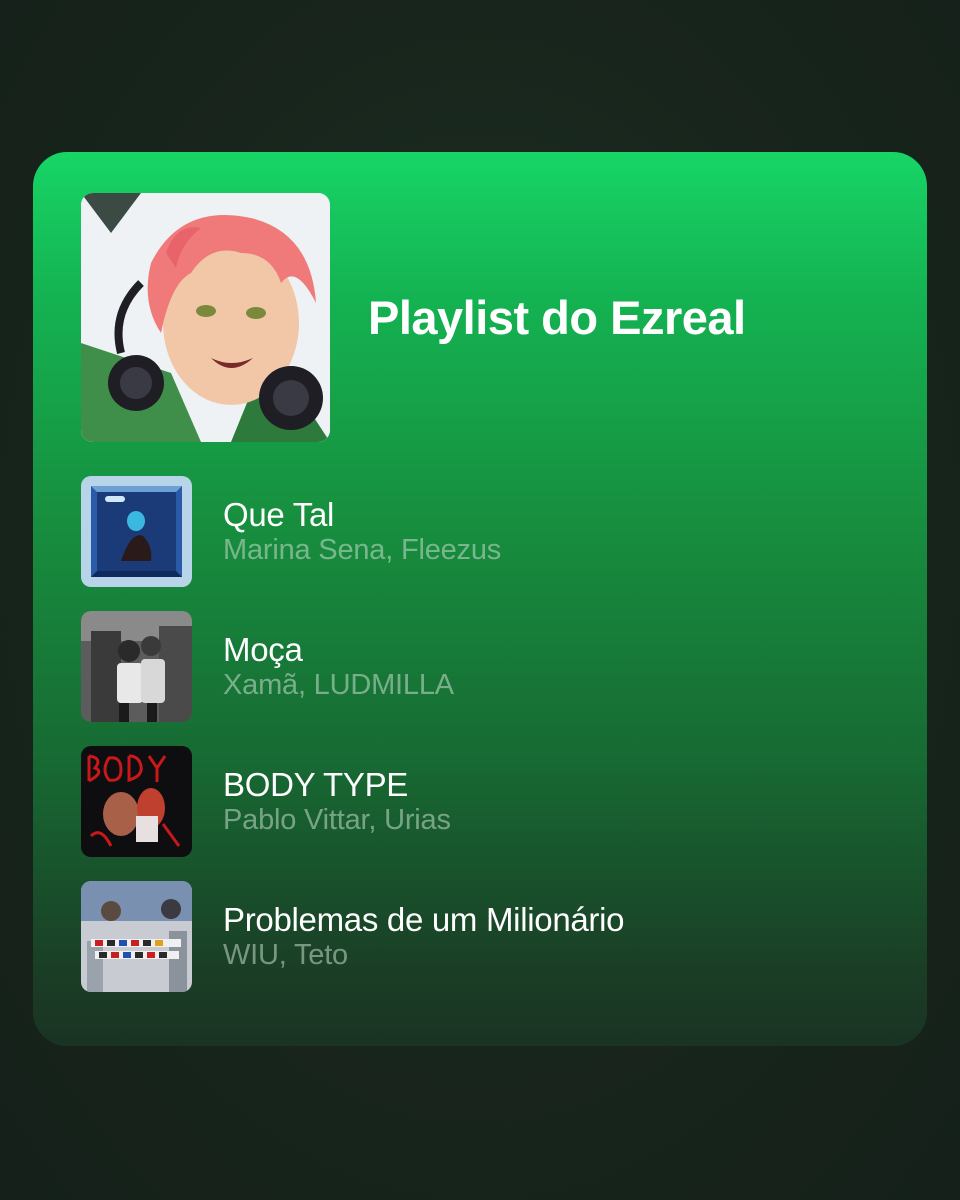  I want to click on track-artist: Marina Sena, Fleezus, so click(362, 550).